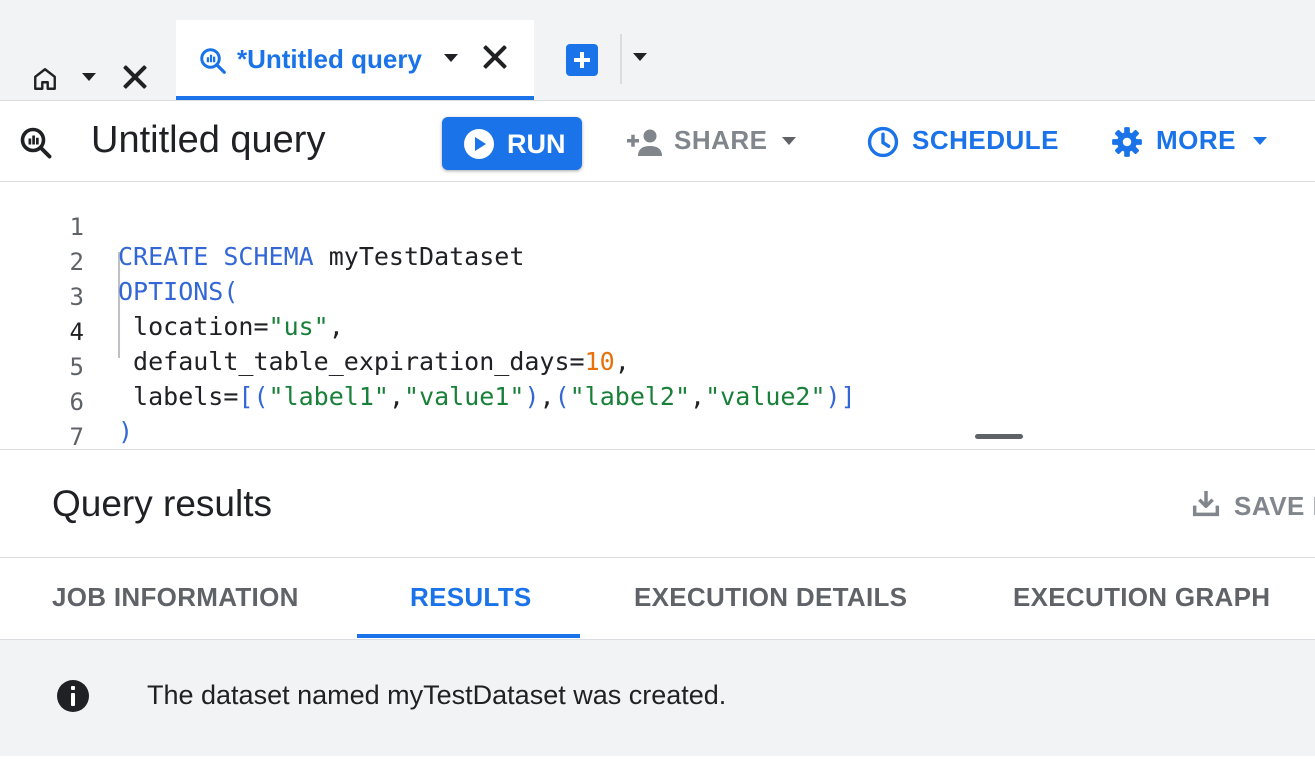 The image size is (1315, 768). Describe the element at coordinates (657, 421) in the screenshot. I see `code-line: 7` at that location.